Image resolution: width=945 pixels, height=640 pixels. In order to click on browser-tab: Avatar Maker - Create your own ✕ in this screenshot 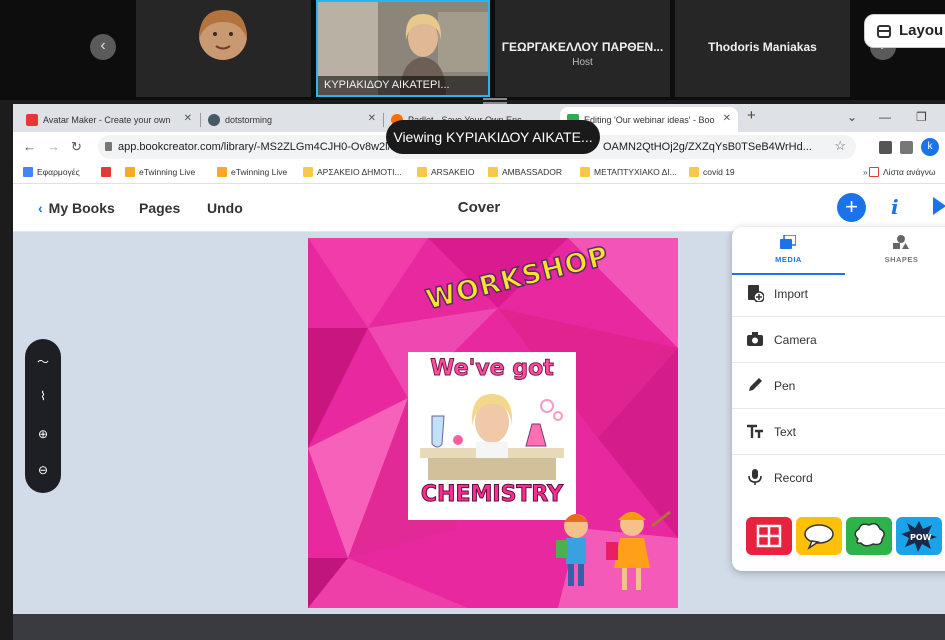, I will do `click(109, 119)`.